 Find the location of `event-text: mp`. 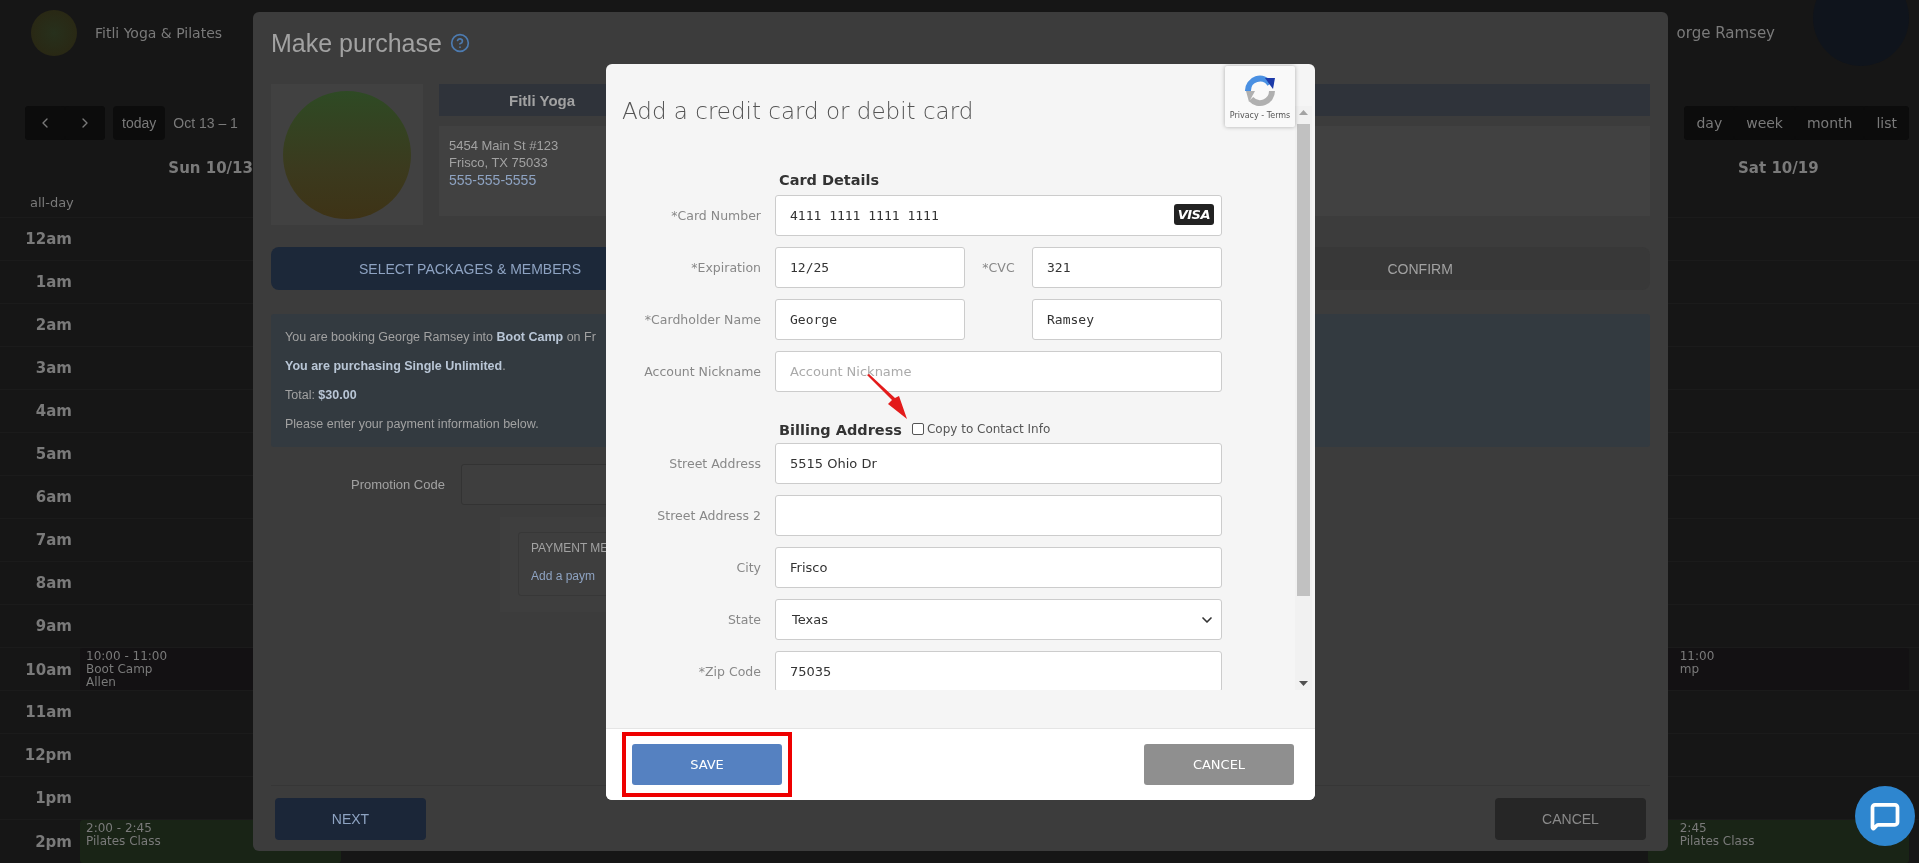

event-text: mp is located at coordinates (1689, 669).